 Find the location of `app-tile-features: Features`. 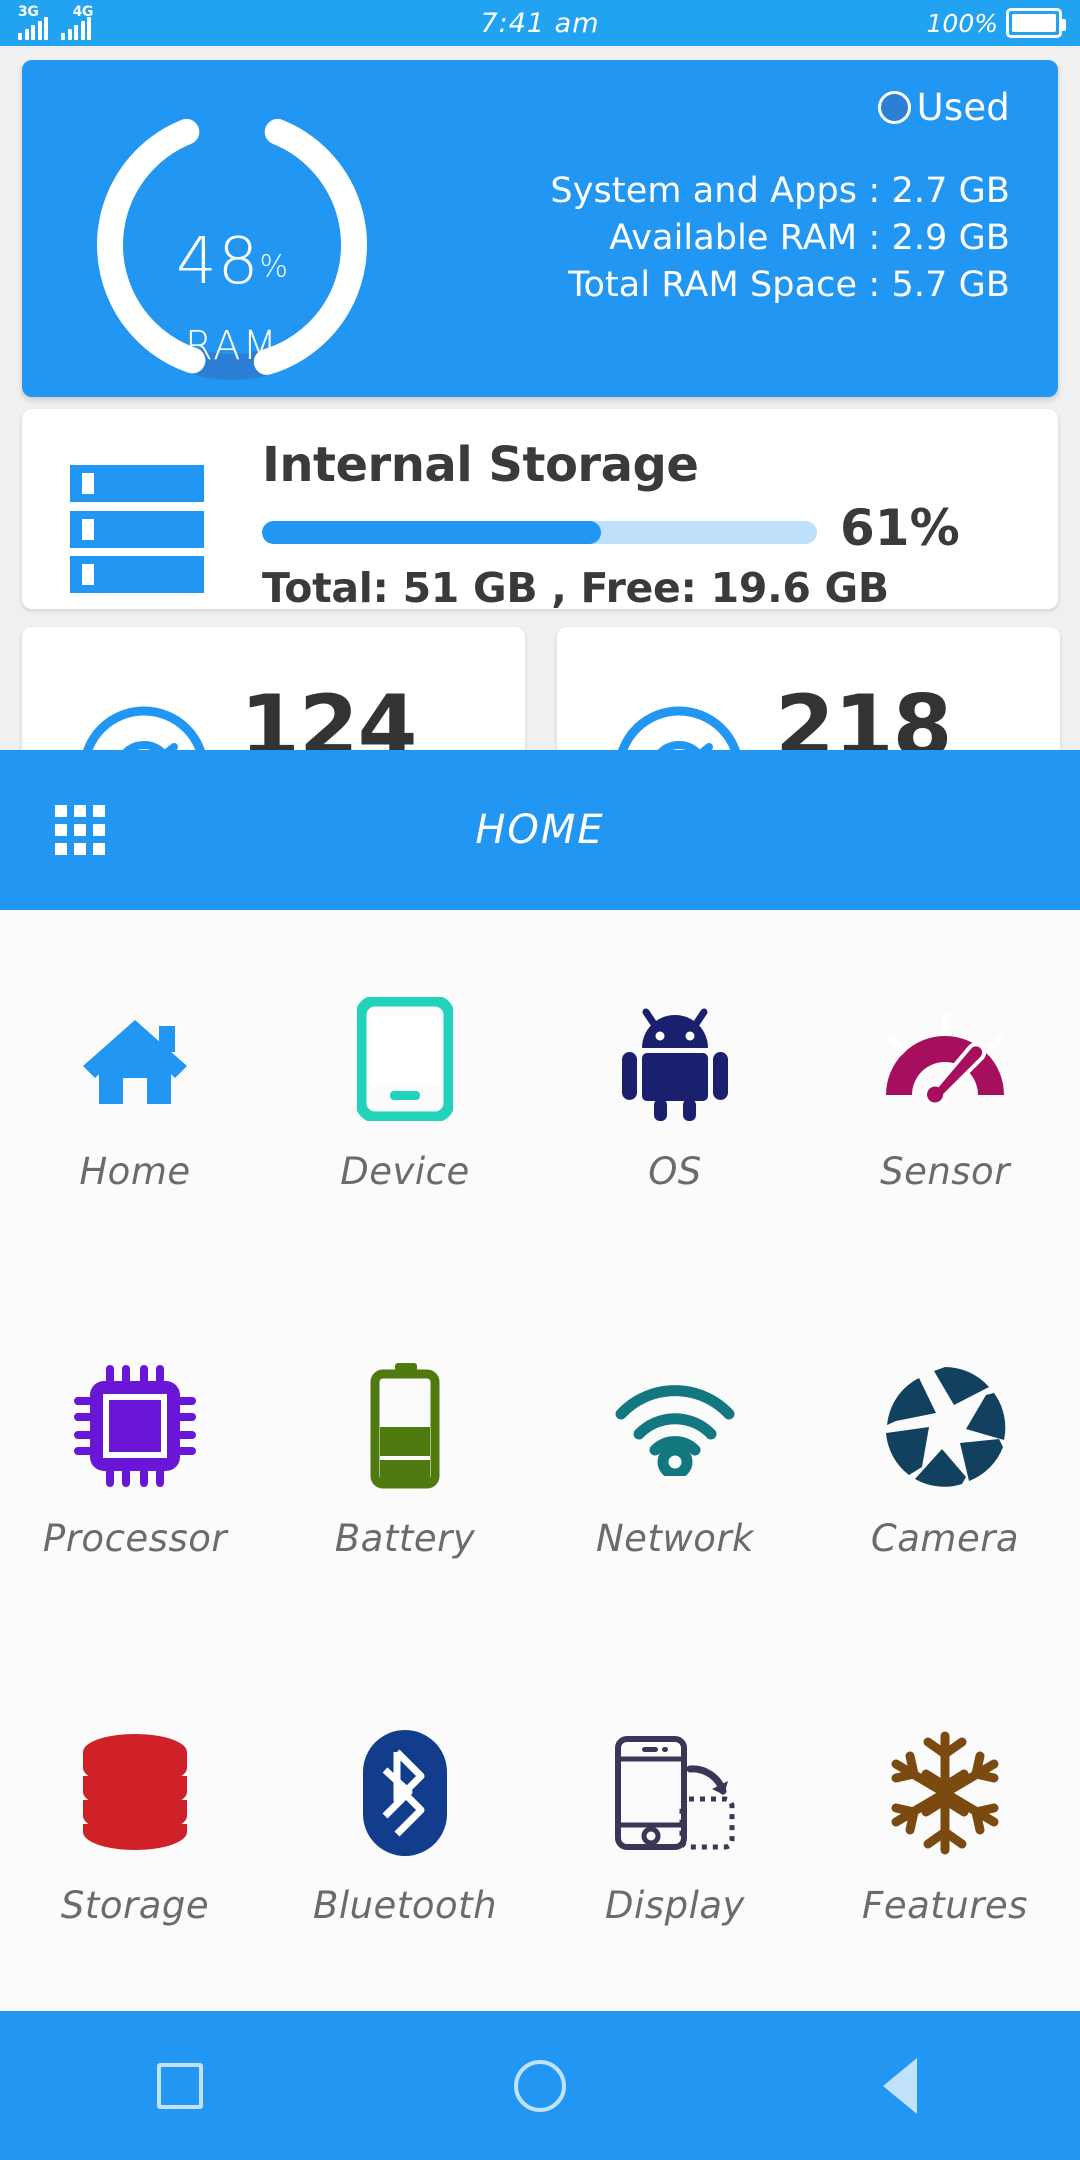

app-tile-features: Features is located at coordinates (945, 1827).